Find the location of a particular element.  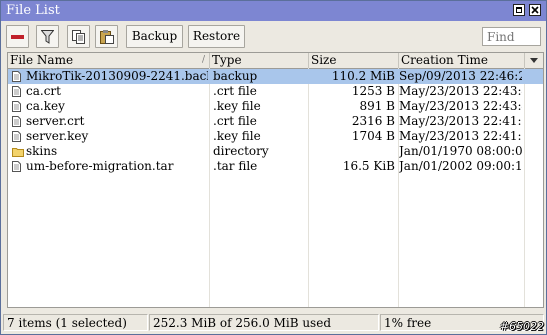

sort-indicator-icon: / is located at coordinates (203, 60).